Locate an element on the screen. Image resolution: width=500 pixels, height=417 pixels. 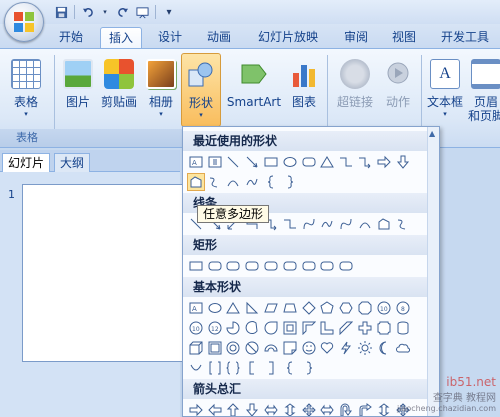
diagstripe-shape-icon is located at coordinates (346, 328).